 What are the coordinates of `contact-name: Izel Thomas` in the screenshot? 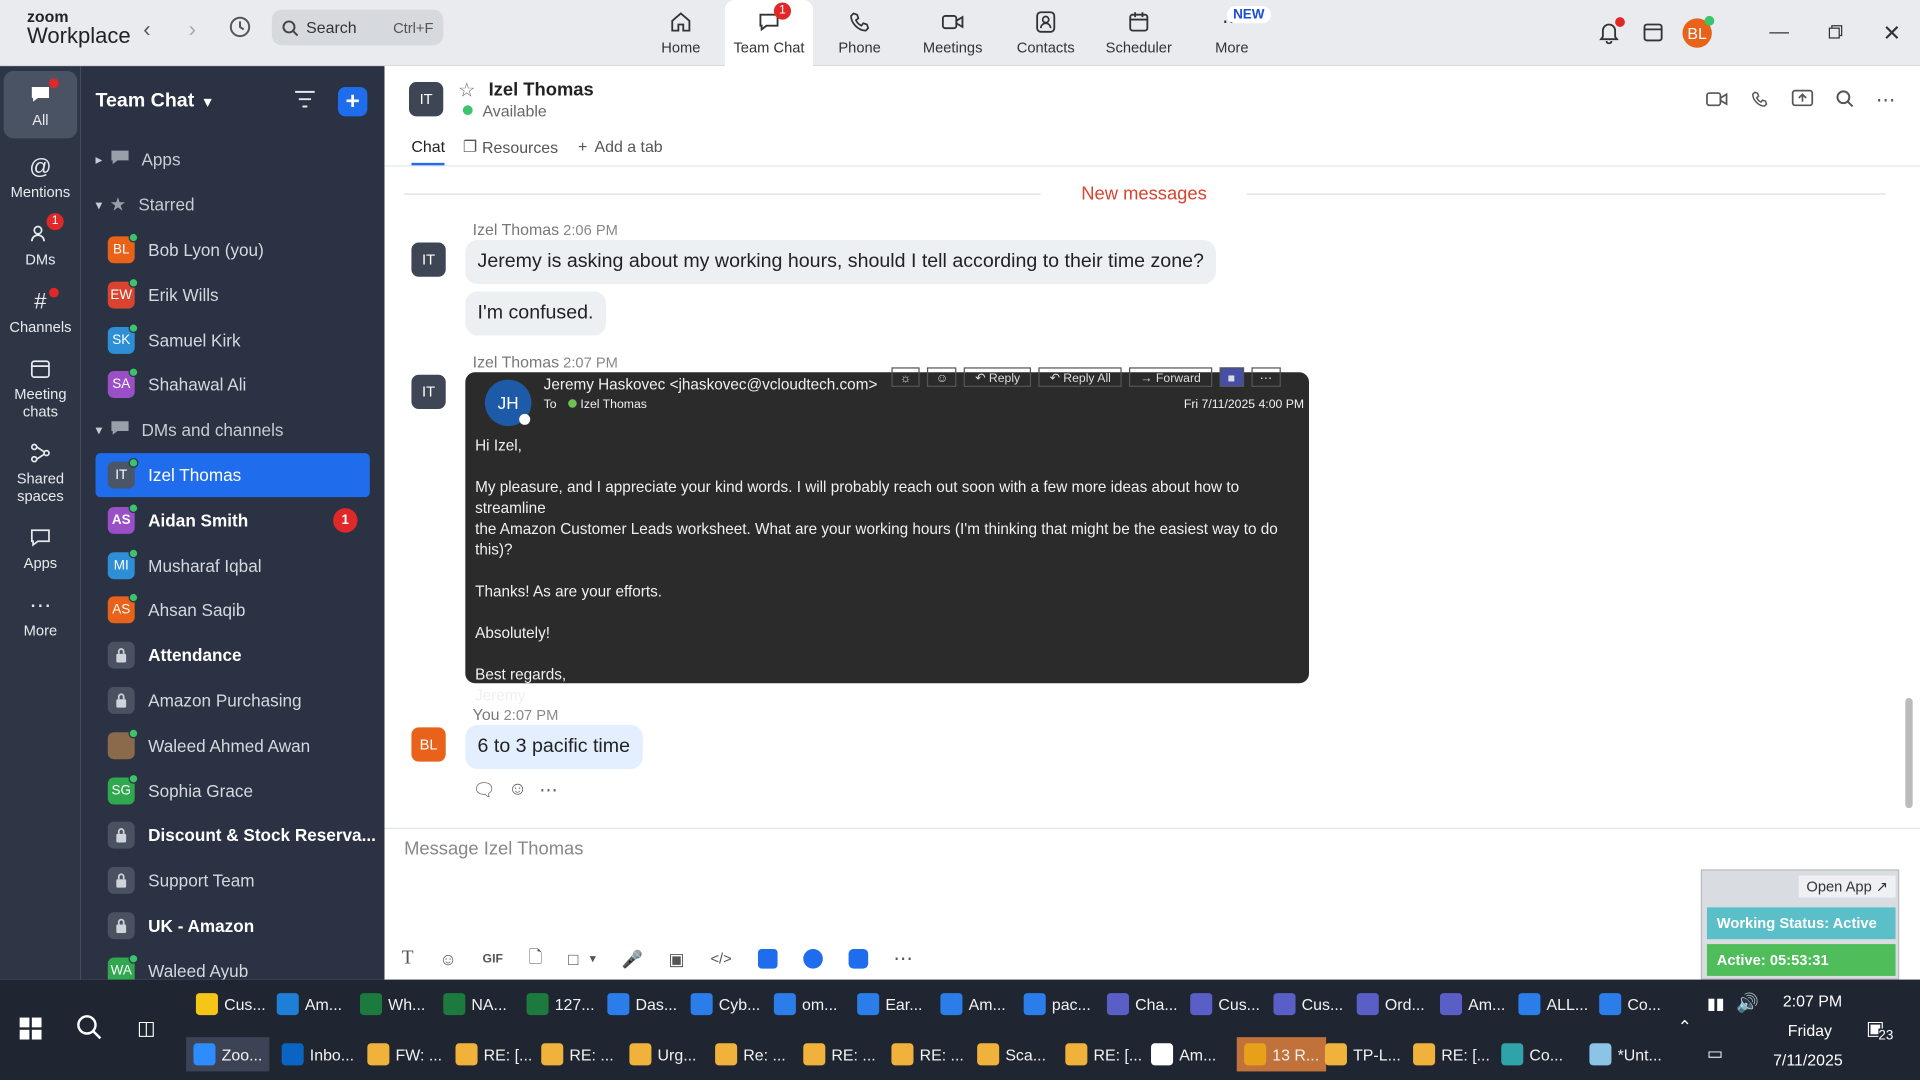 It's located at (541, 90).